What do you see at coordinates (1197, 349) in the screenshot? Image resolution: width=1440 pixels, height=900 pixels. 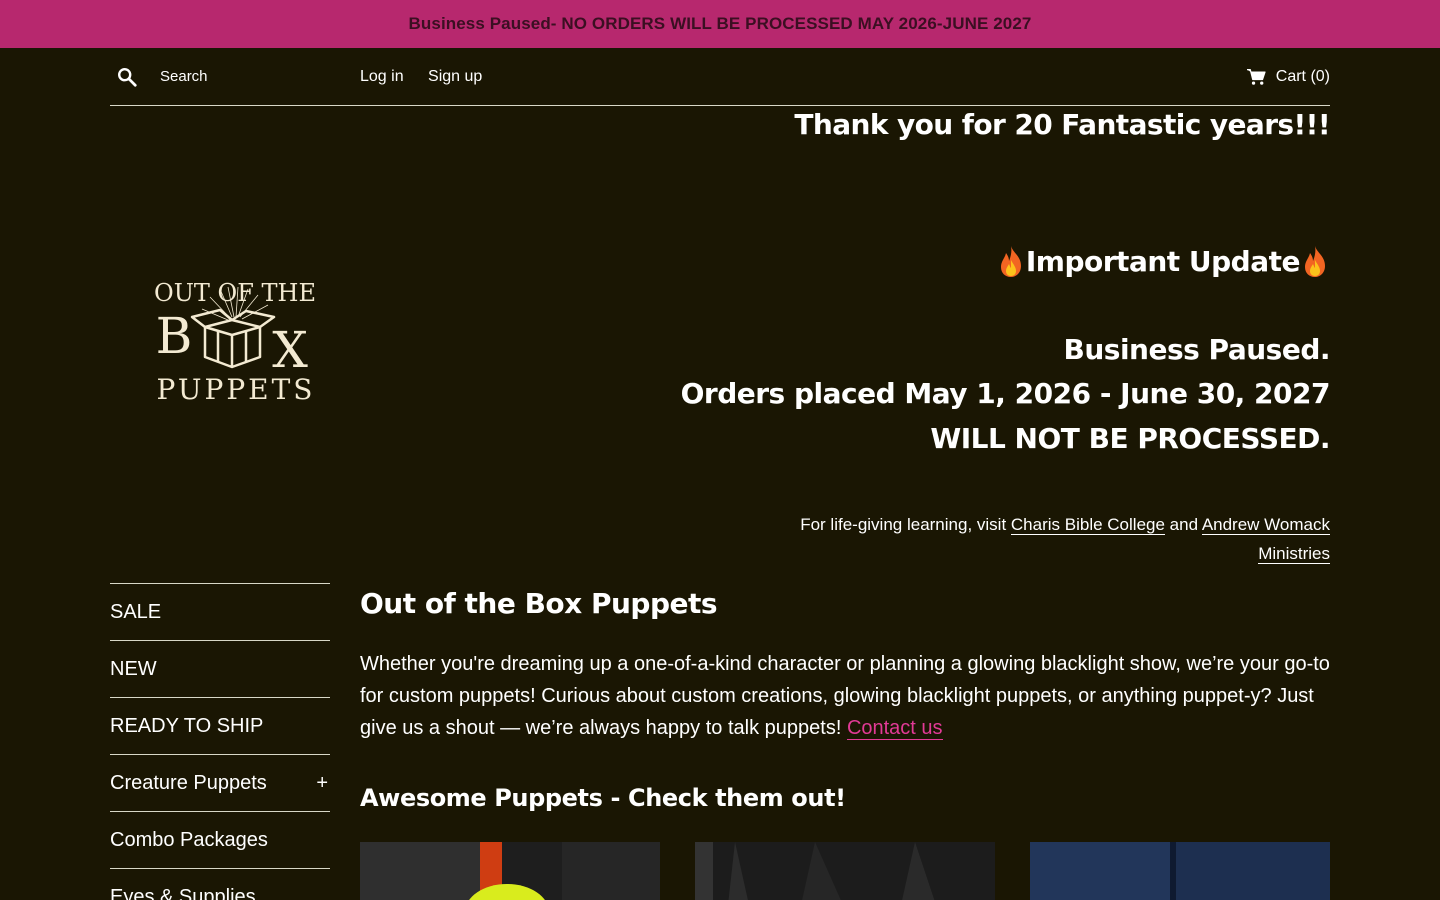 I see `update-line-1: Business Paused.` at bounding box center [1197, 349].